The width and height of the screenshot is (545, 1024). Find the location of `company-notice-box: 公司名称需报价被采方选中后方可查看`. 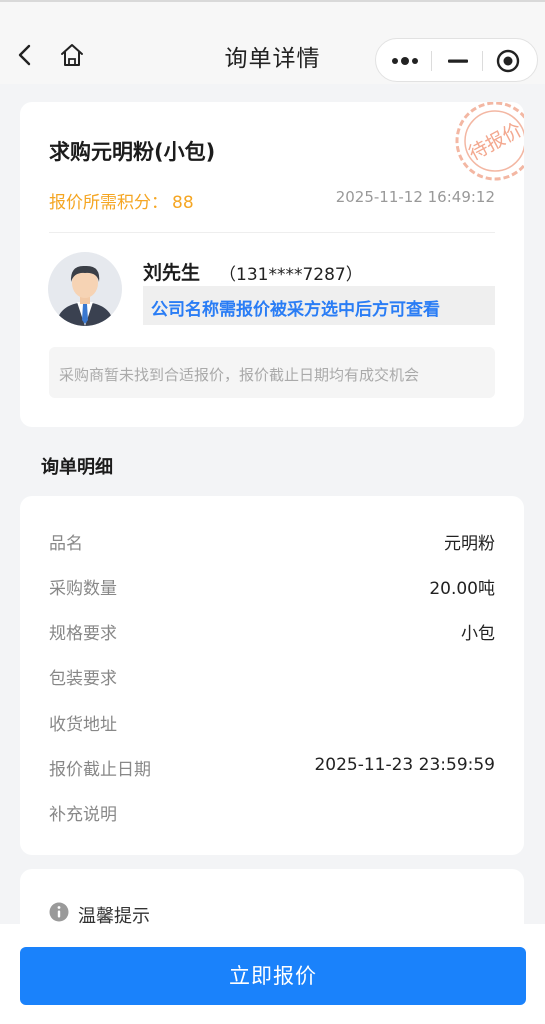

company-notice-box: 公司名称需报价被采方选中后方可查看 is located at coordinates (319, 305).